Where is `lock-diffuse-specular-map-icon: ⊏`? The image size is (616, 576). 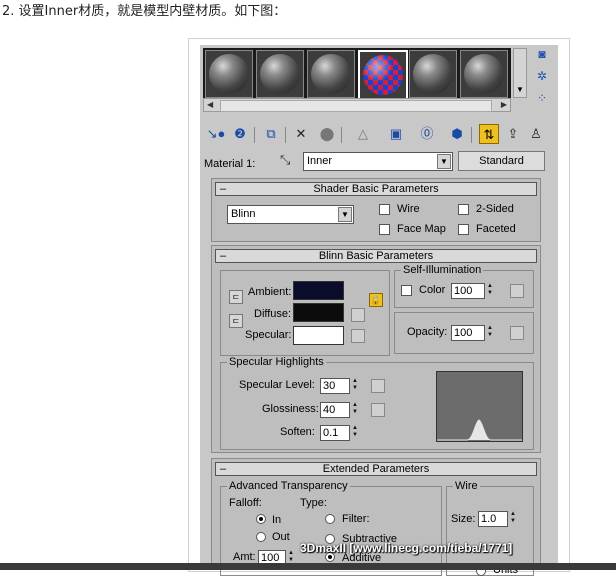 lock-diffuse-specular-map-icon: ⊏ is located at coordinates (236, 321).